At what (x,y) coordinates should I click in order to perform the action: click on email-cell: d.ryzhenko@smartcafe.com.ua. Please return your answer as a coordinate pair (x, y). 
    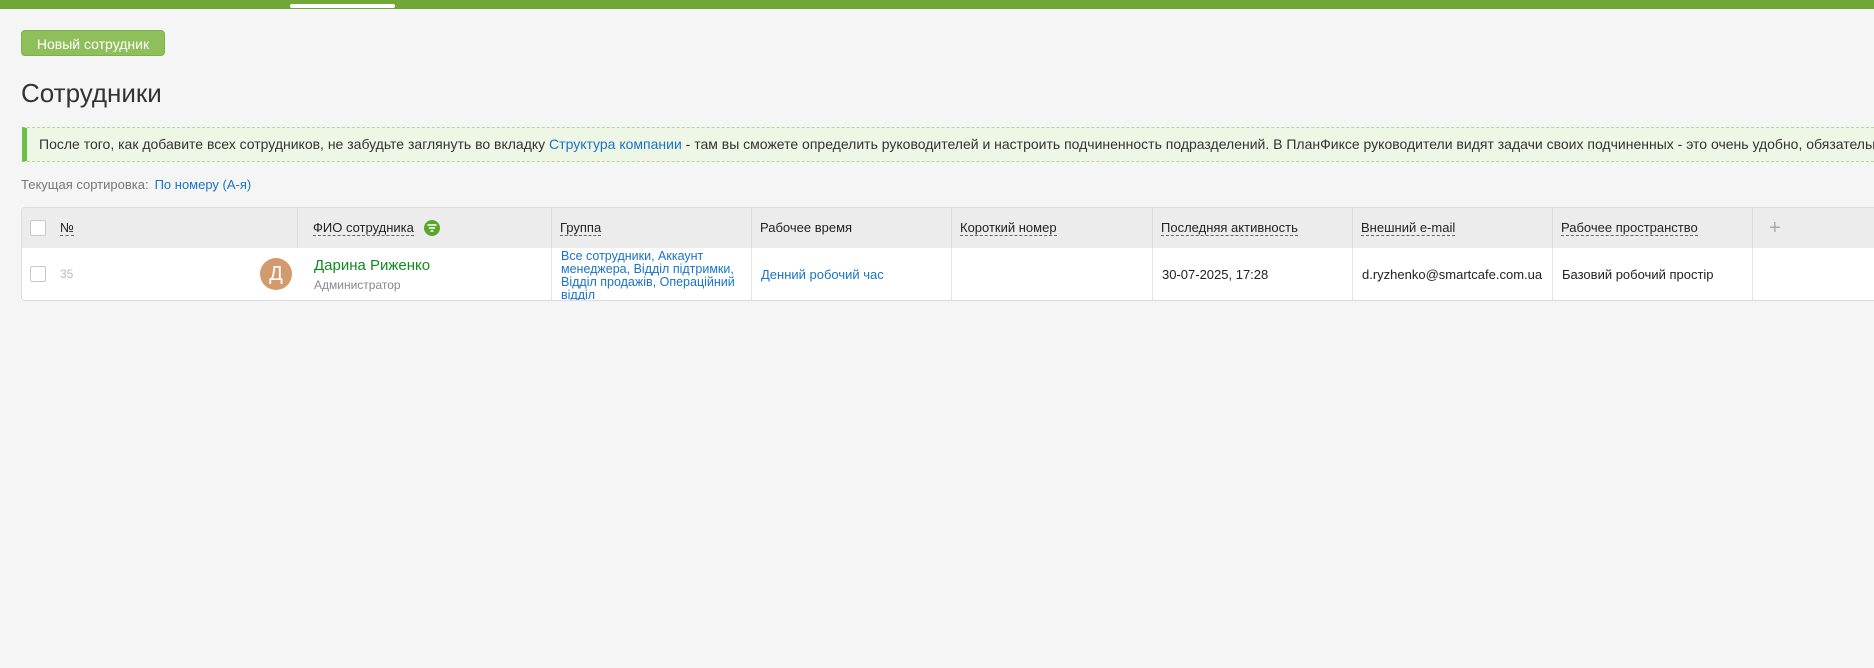
    Looking at the image, I should click on (1452, 274).